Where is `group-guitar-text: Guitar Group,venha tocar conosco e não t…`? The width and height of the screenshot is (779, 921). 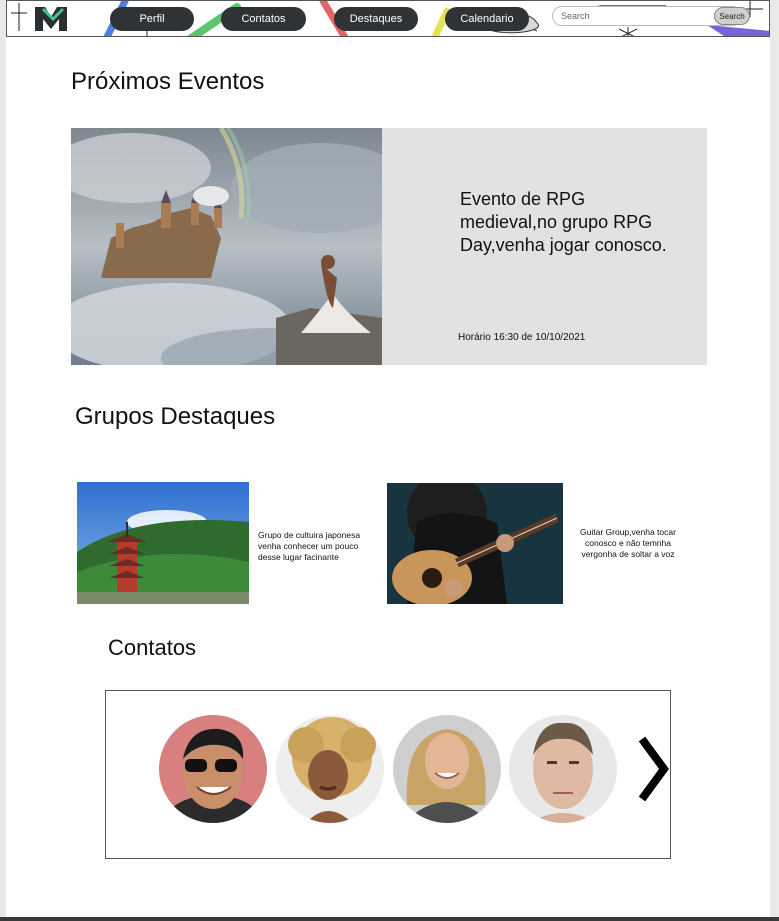 group-guitar-text: Guitar Group,venha tocar conosco e não t… is located at coordinates (628, 543).